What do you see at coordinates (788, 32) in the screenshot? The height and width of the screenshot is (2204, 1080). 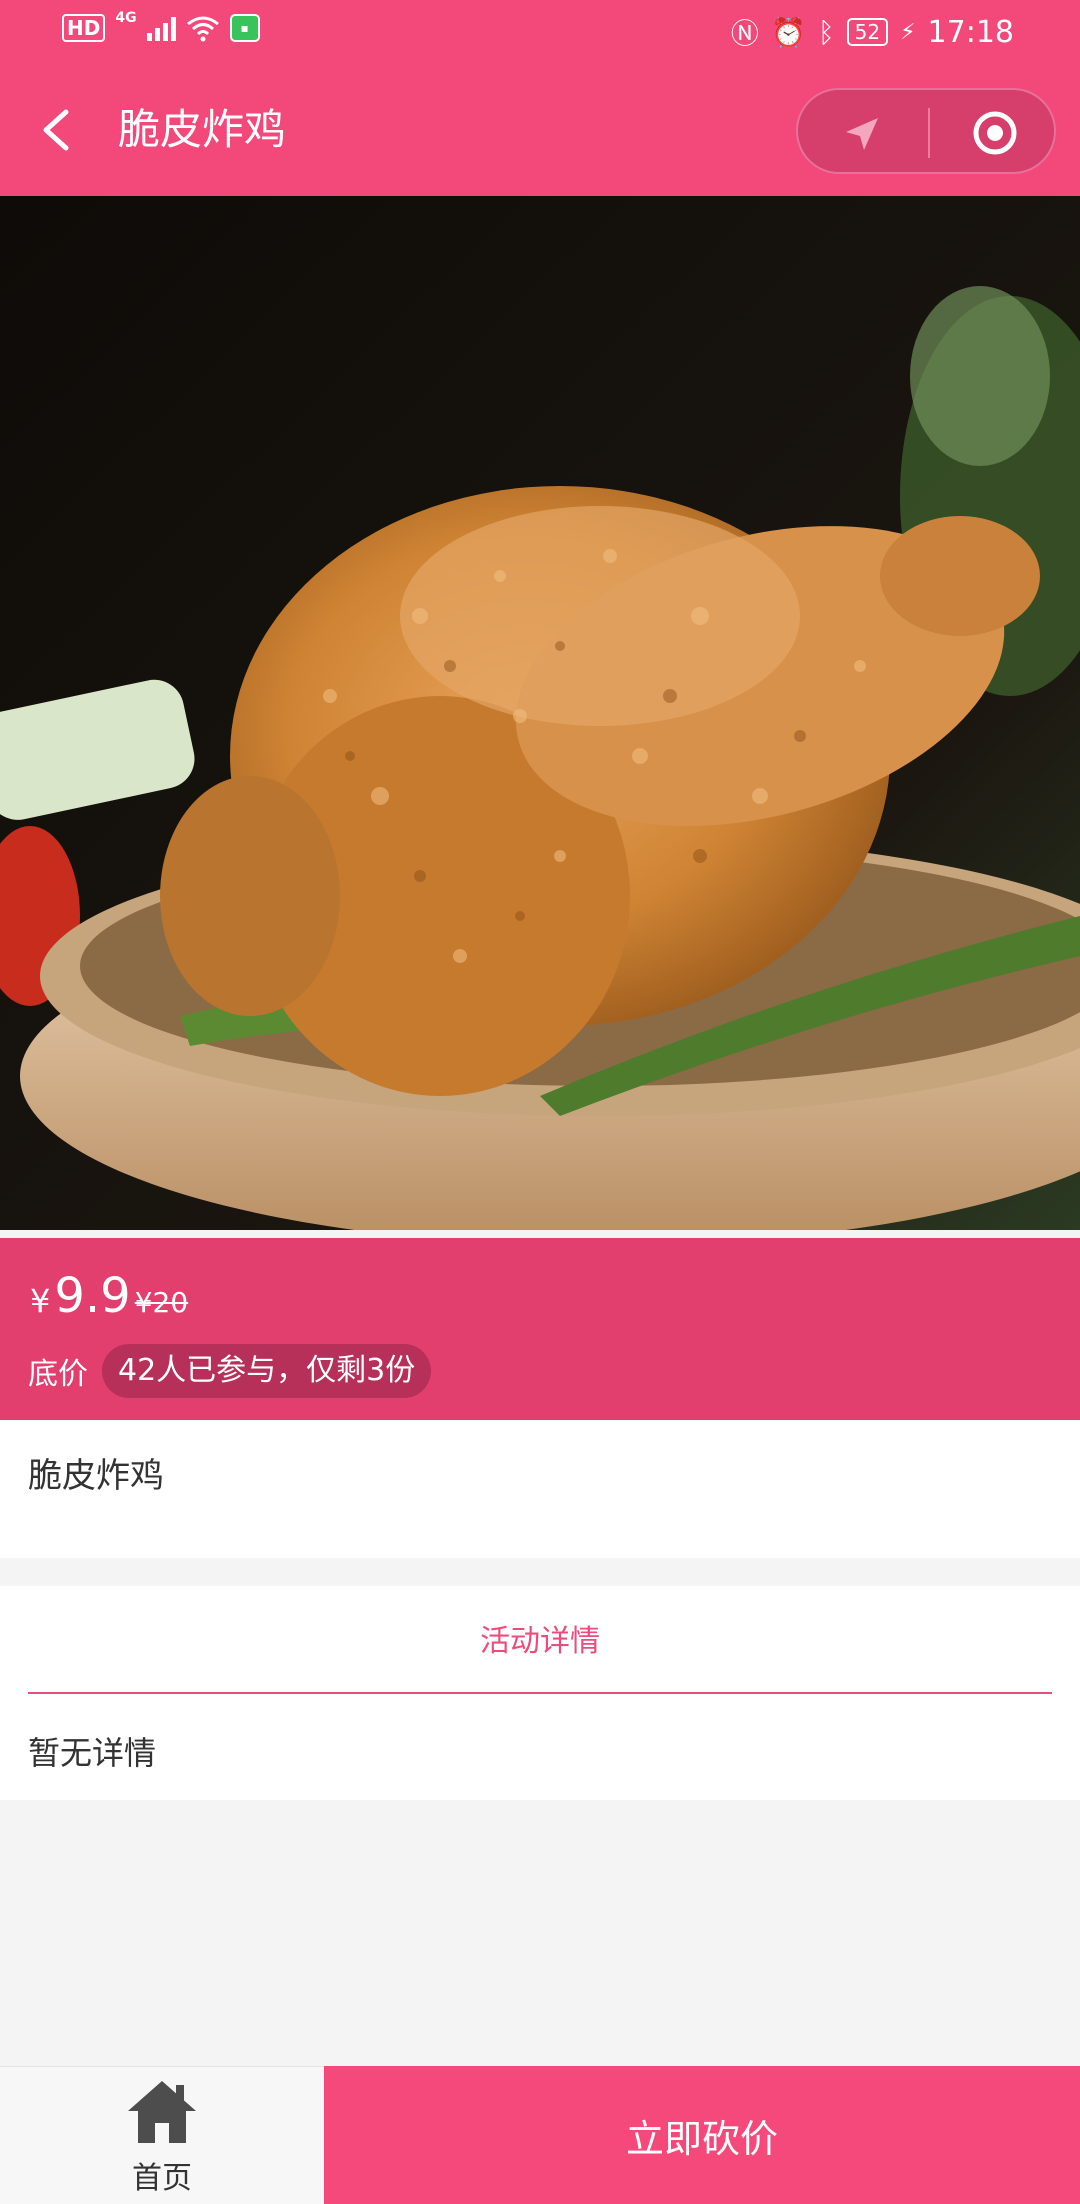 I see `alarm-icon: ⏰` at bounding box center [788, 32].